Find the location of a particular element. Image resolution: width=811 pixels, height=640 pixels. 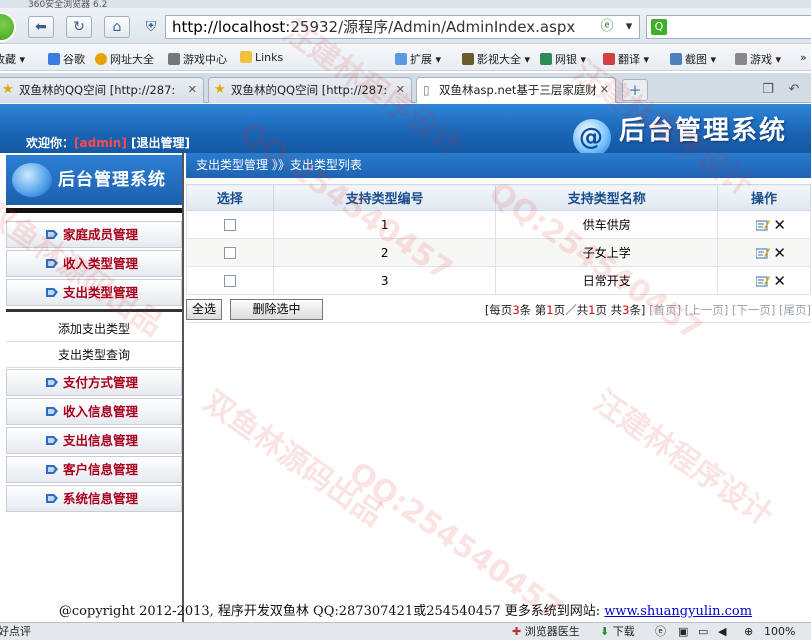

submenu-divider is located at coordinates (94, 310).